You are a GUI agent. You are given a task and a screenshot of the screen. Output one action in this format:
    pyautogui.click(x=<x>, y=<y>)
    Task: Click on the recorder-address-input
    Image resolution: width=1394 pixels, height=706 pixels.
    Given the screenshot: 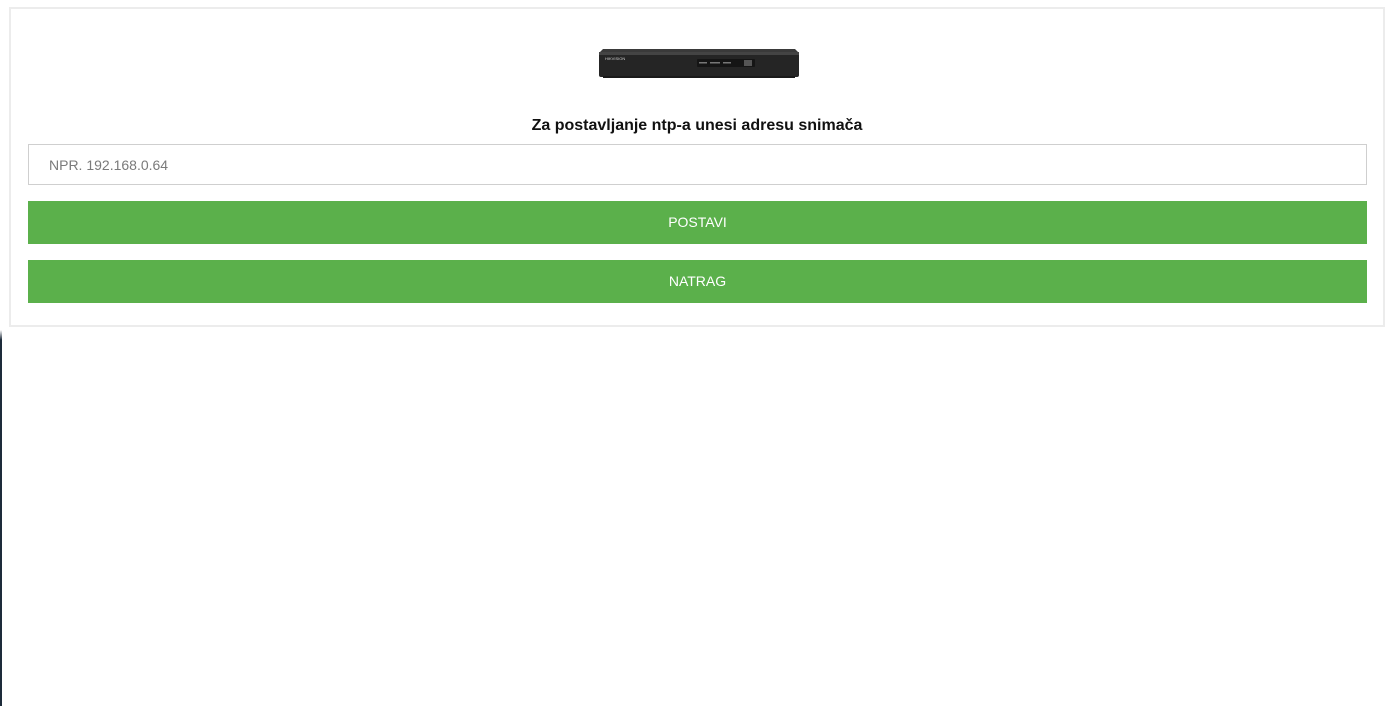 What is the action you would take?
    pyautogui.click(x=697, y=164)
    